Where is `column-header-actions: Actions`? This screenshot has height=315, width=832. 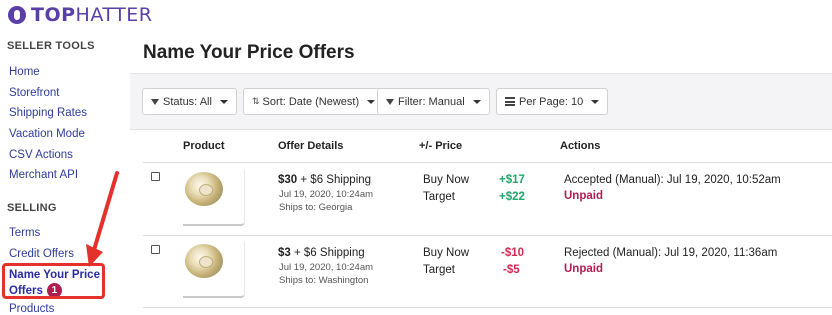
column-header-actions: Actions is located at coordinates (580, 146).